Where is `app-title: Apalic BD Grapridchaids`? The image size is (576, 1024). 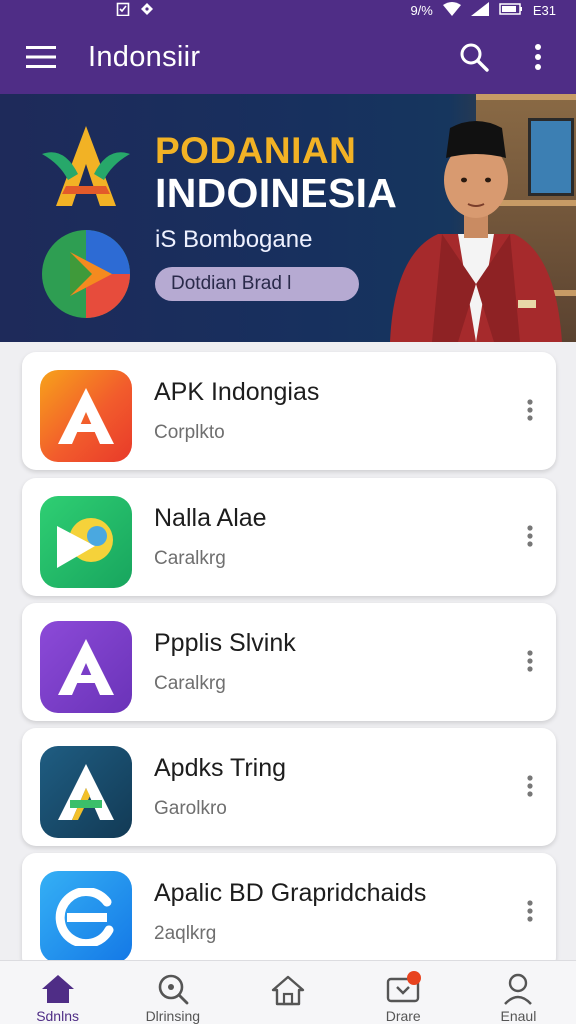
app-title: Apalic BD Grapridchaids is located at coordinates (290, 893).